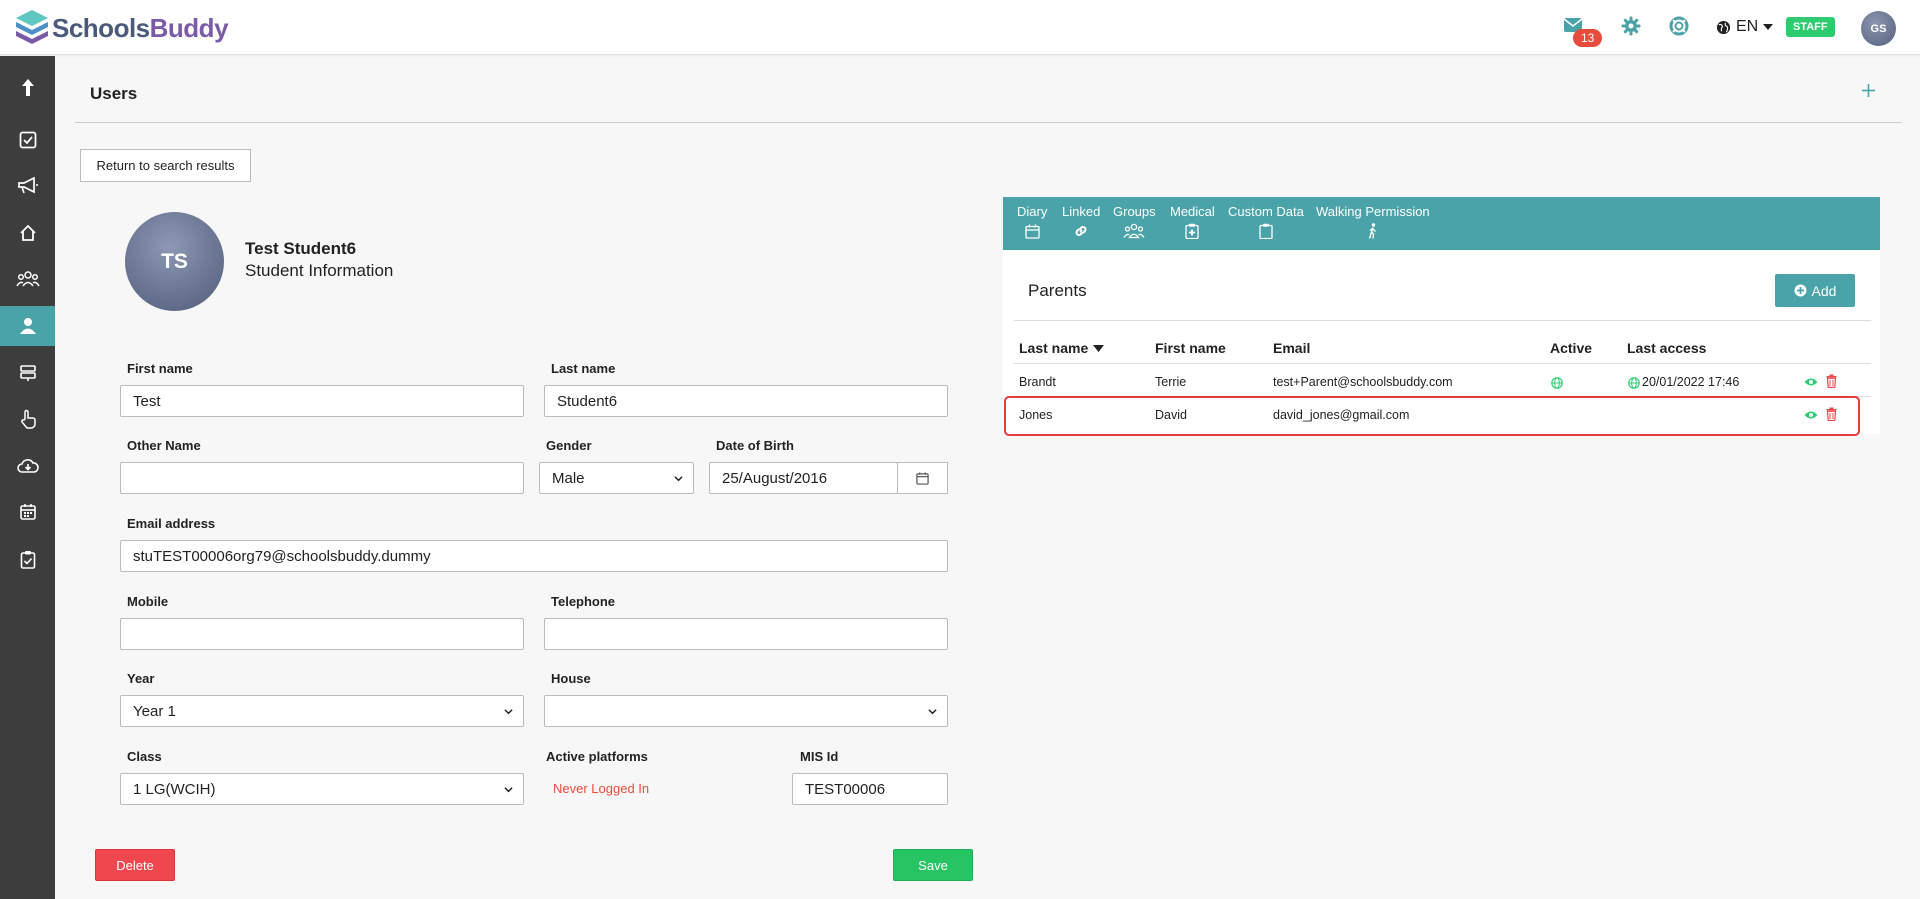 The width and height of the screenshot is (1920, 899). Describe the element at coordinates (319, 270) in the screenshot. I see `student-subtitle: Student Information` at that location.